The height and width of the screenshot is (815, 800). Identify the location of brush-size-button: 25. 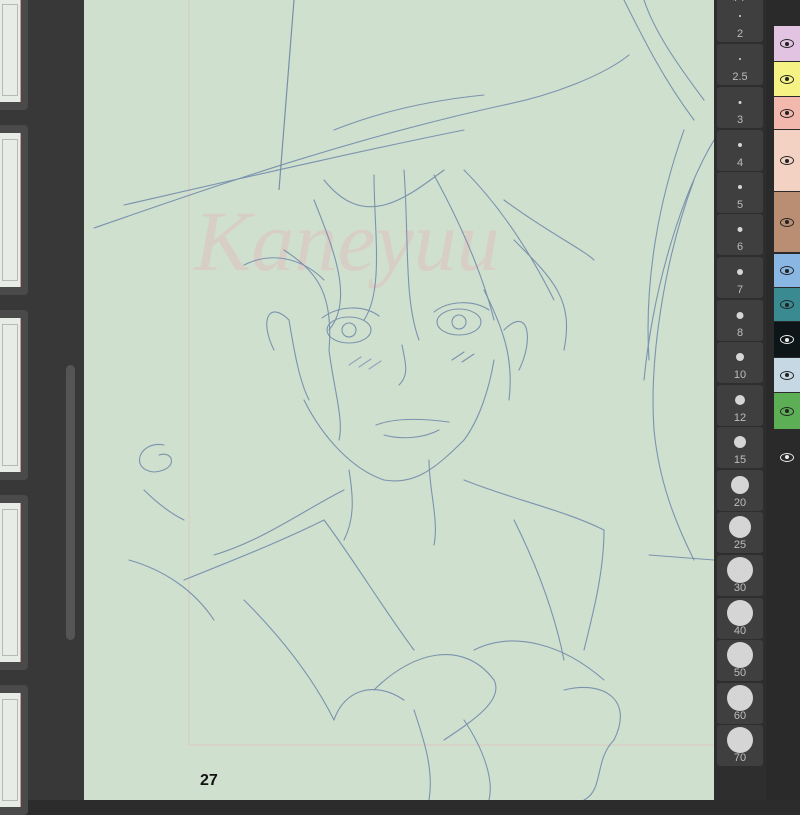
(740, 532).